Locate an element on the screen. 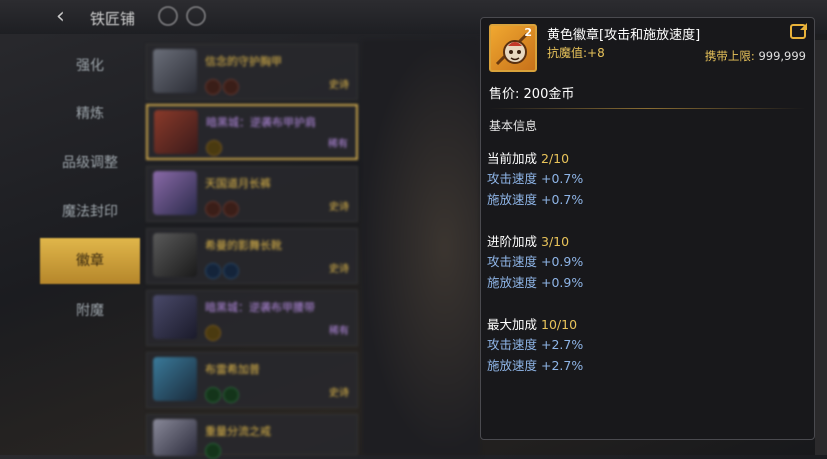  list-item: 天国道月长裤 史诗 is located at coordinates (252, 194).